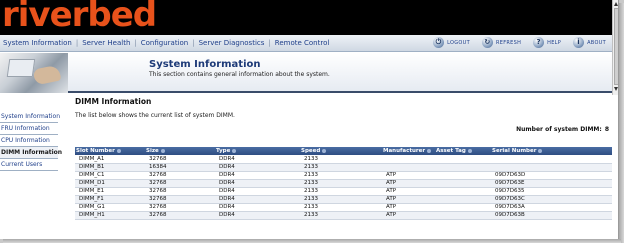 The image size is (624, 243). What do you see at coordinates (551, 175) in the screenshot?
I see `cell-serial-number: 09D7D63D` at bounding box center [551, 175].